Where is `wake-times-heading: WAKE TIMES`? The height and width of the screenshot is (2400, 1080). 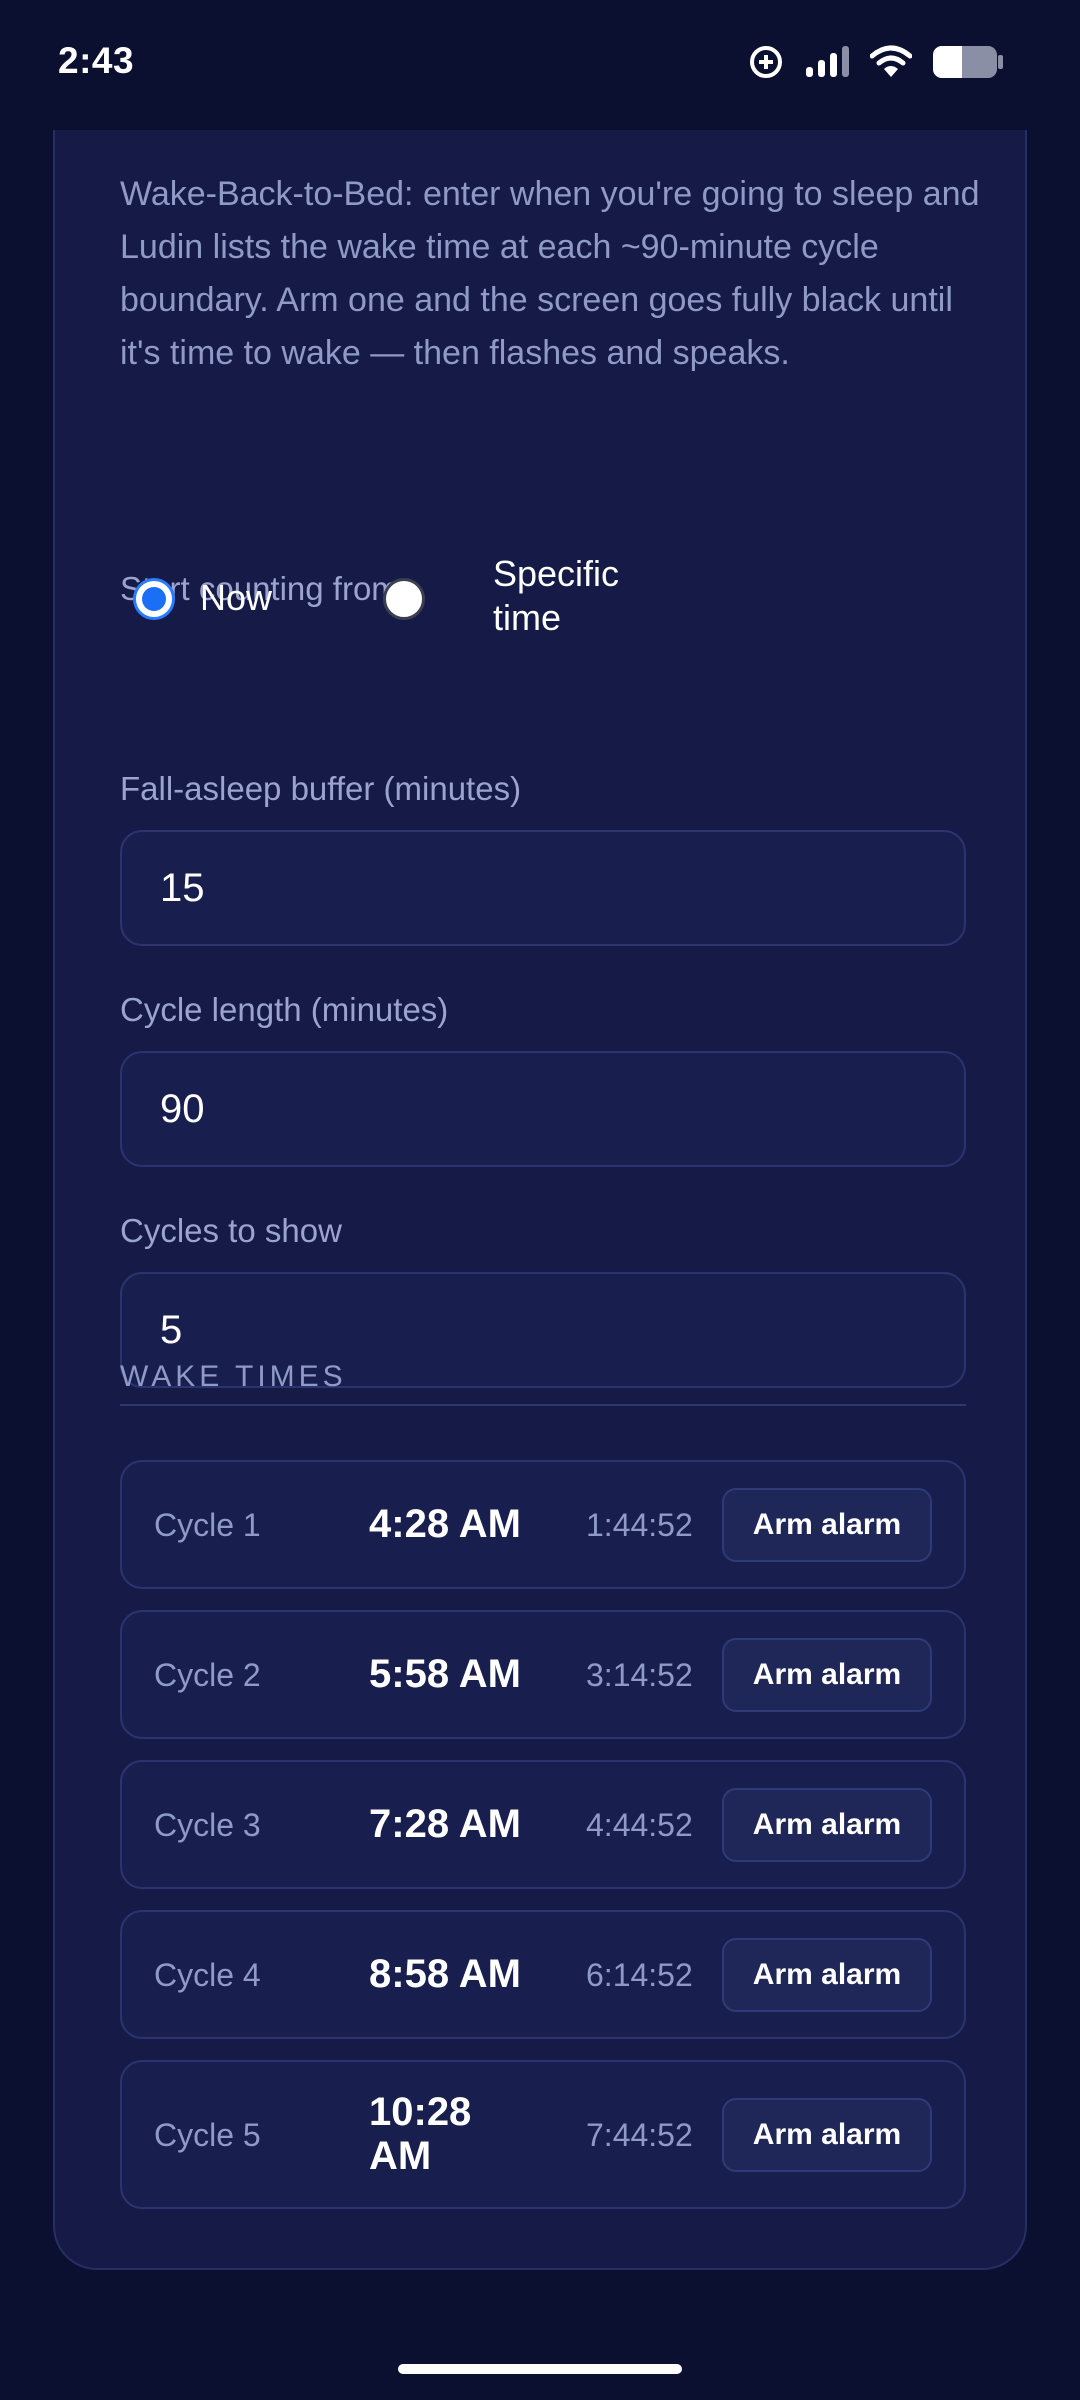 wake-times-heading: WAKE TIMES is located at coordinates (233, 1376).